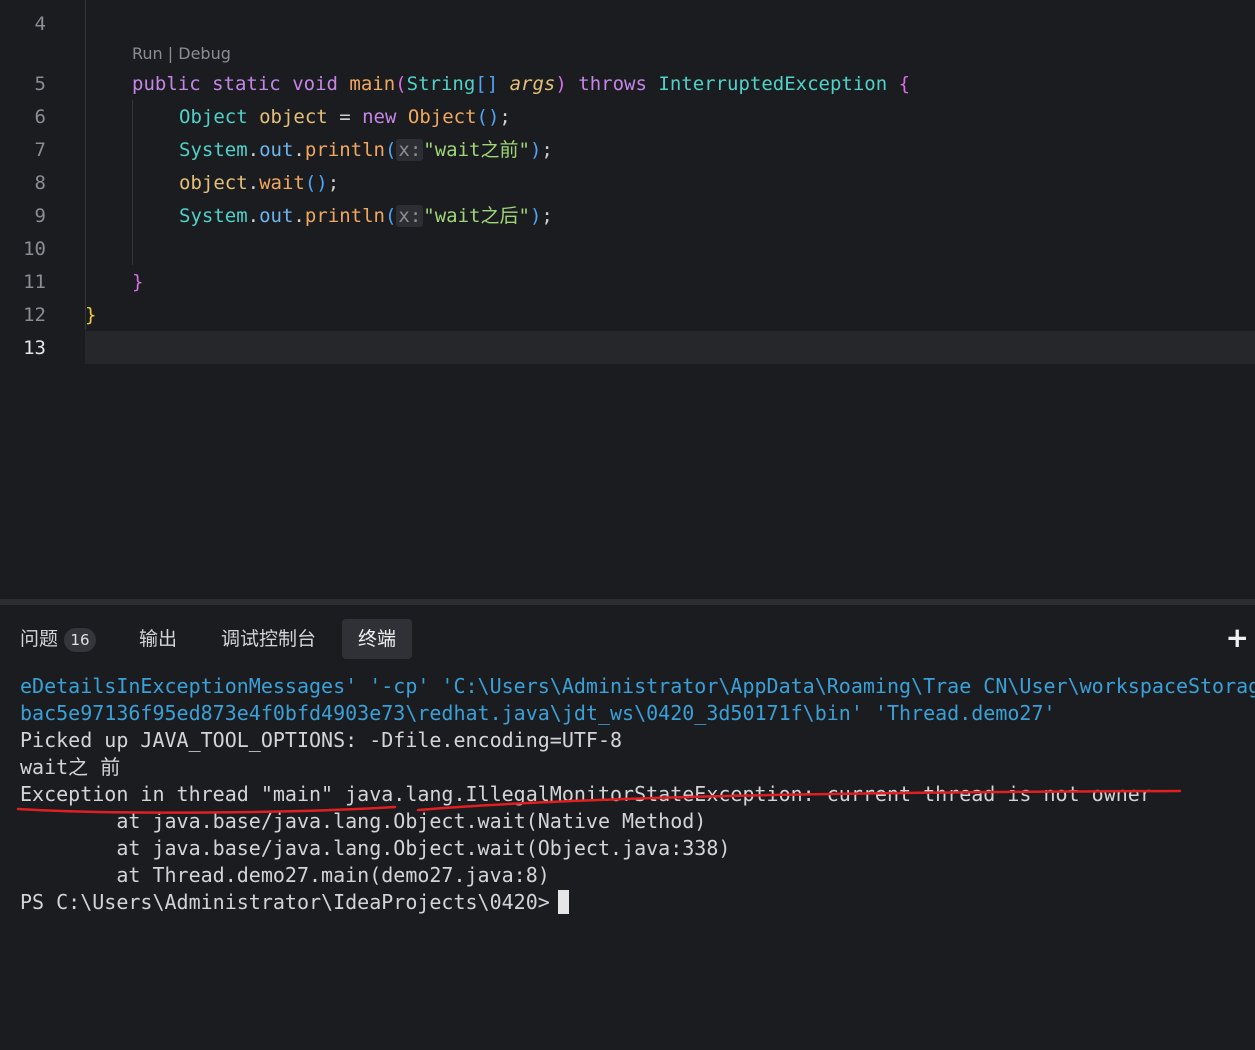 The height and width of the screenshot is (1050, 1255). Describe the element at coordinates (904, 84) in the screenshot. I see `token-bracket: {` at that location.